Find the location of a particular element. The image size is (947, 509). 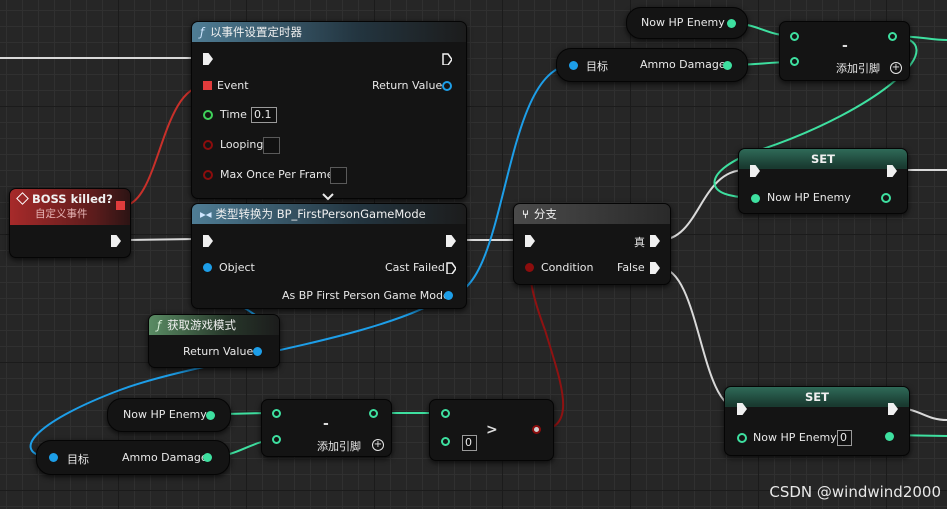

top-ammo-damage-getter: 目标 Ammo Damage is located at coordinates (652, 65).